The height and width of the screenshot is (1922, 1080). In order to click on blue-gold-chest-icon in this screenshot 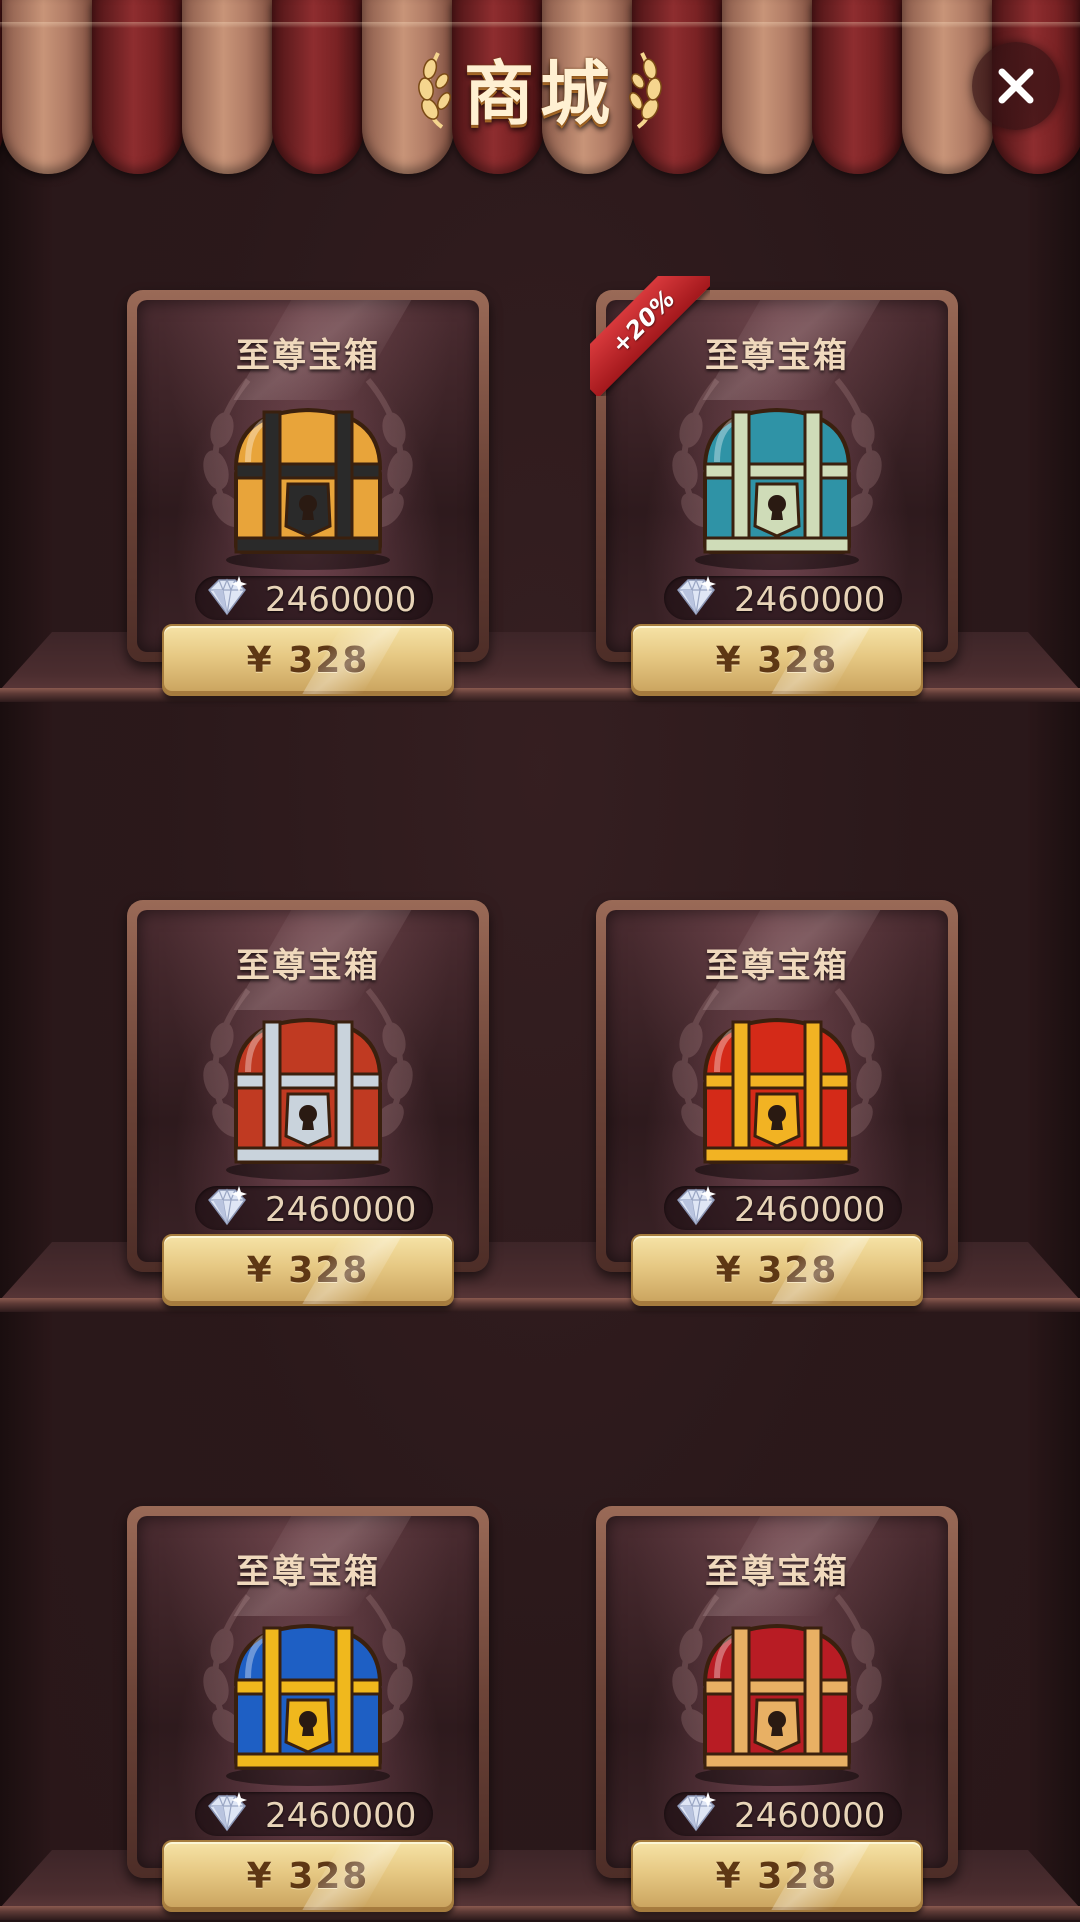, I will do `click(308, 1698)`.